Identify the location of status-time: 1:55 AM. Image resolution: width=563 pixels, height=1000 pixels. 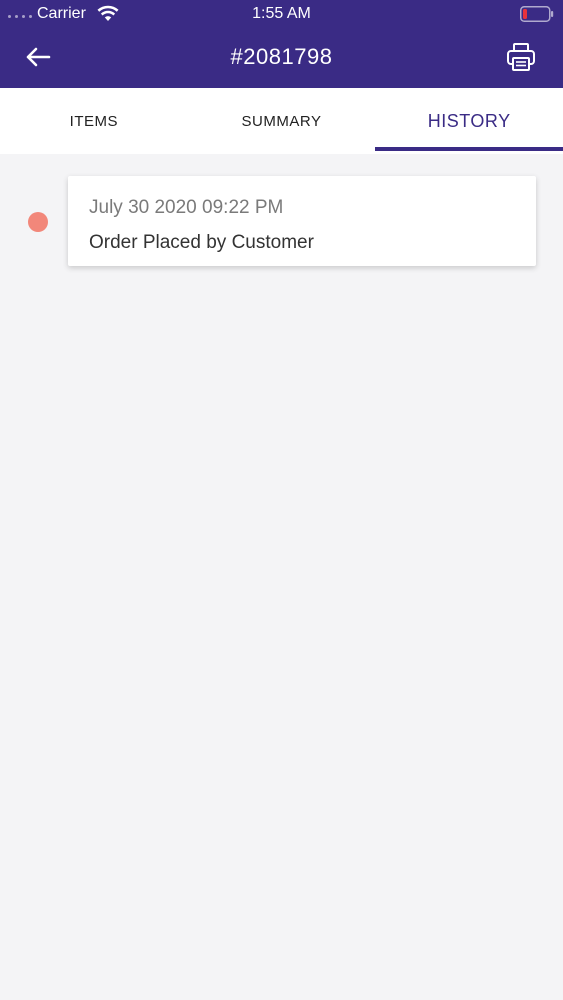
(281, 13).